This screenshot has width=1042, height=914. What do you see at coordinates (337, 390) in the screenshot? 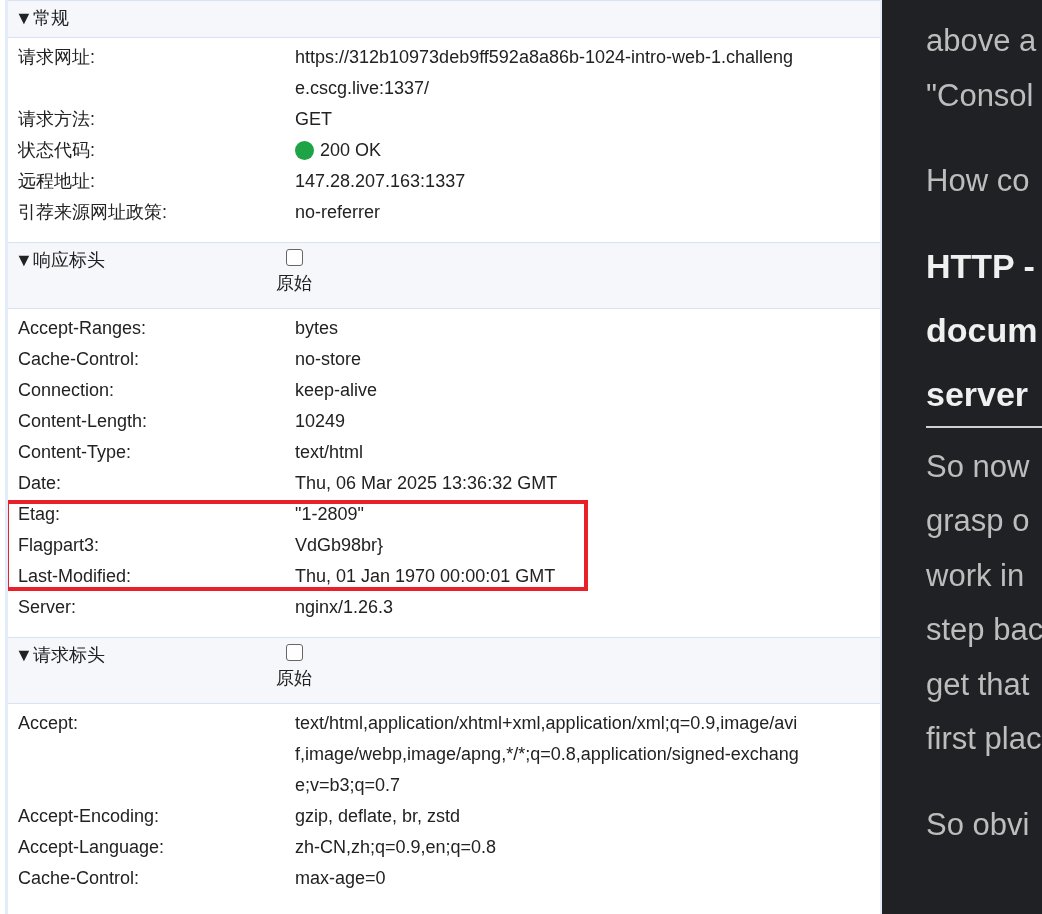
I see `header-value: keep-alive` at bounding box center [337, 390].